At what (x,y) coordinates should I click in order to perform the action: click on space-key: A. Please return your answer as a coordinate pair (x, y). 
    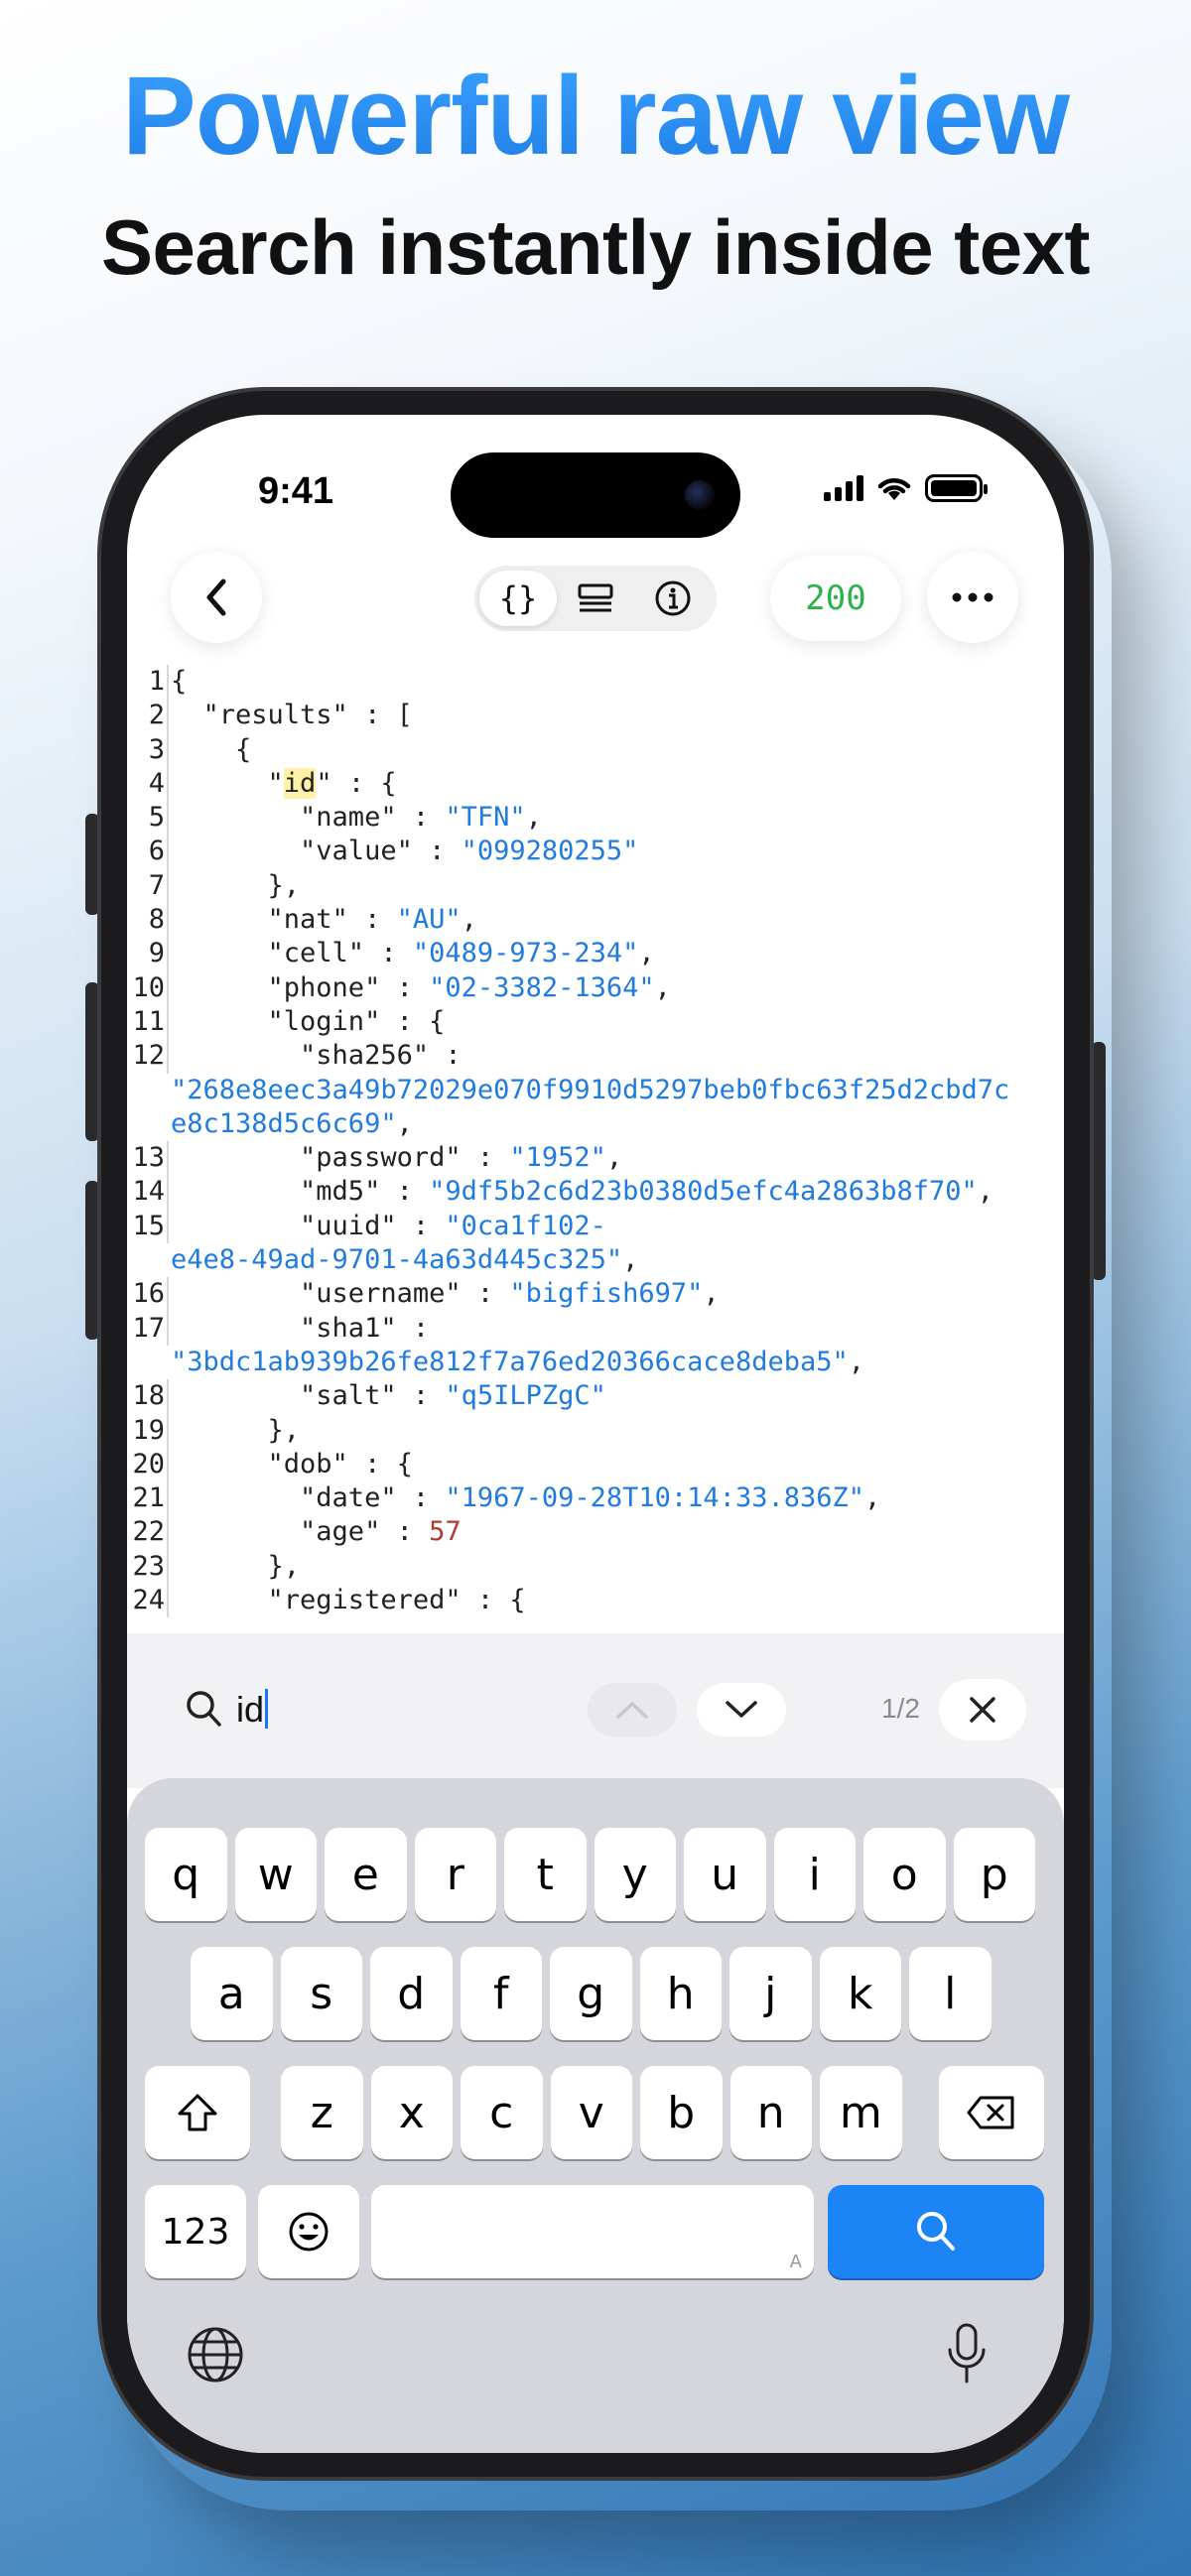
    Looking at the image, I should click on (593, 2232).